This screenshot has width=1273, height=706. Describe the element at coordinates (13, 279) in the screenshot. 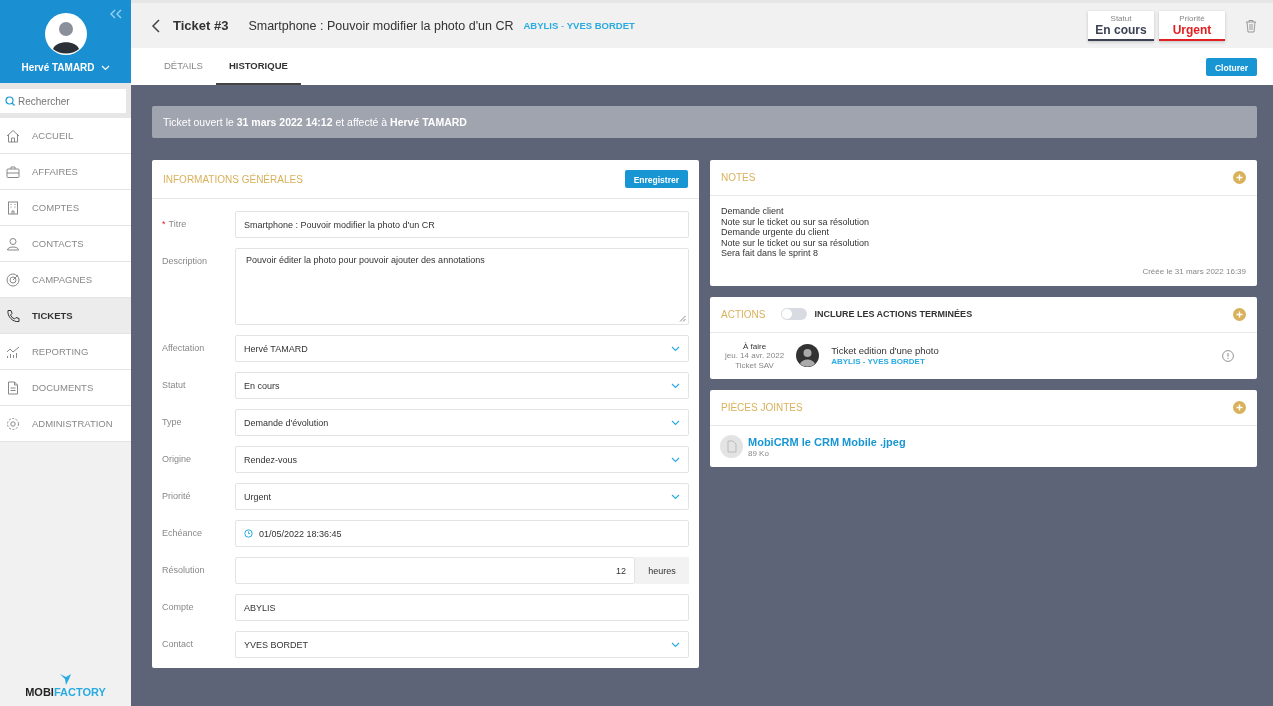

I see `target-icon` at that location.